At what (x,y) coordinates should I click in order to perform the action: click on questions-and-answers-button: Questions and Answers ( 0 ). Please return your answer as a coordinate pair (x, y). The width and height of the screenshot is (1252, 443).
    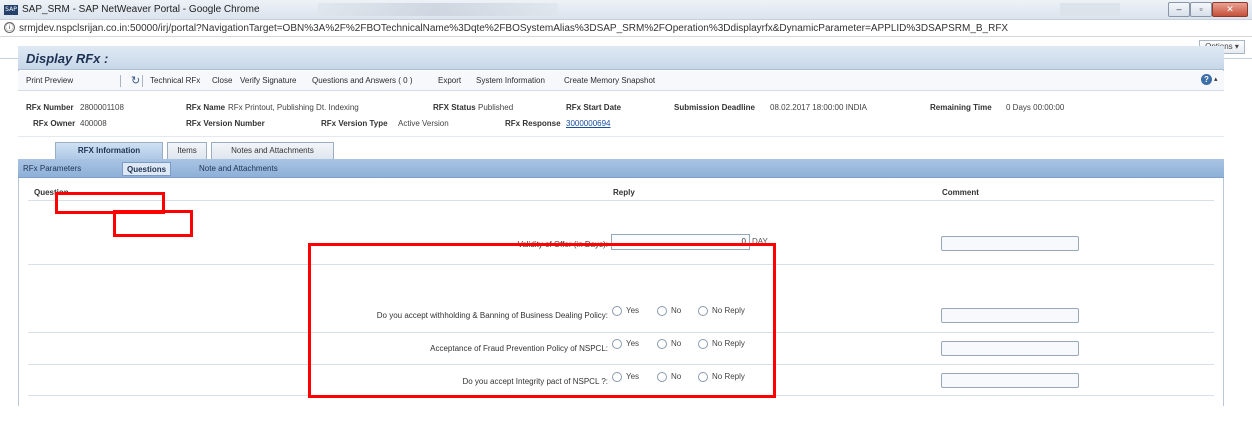
    Looking at the image, I should click on (362, 80).